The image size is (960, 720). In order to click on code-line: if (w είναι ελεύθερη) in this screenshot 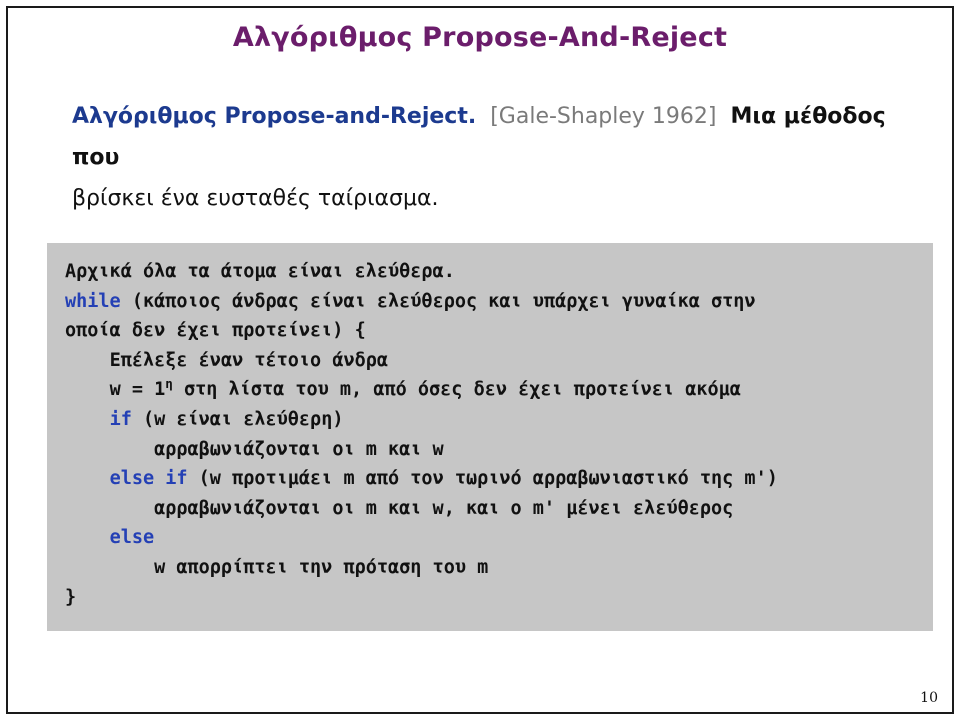, I will do `click(499, 420)`.